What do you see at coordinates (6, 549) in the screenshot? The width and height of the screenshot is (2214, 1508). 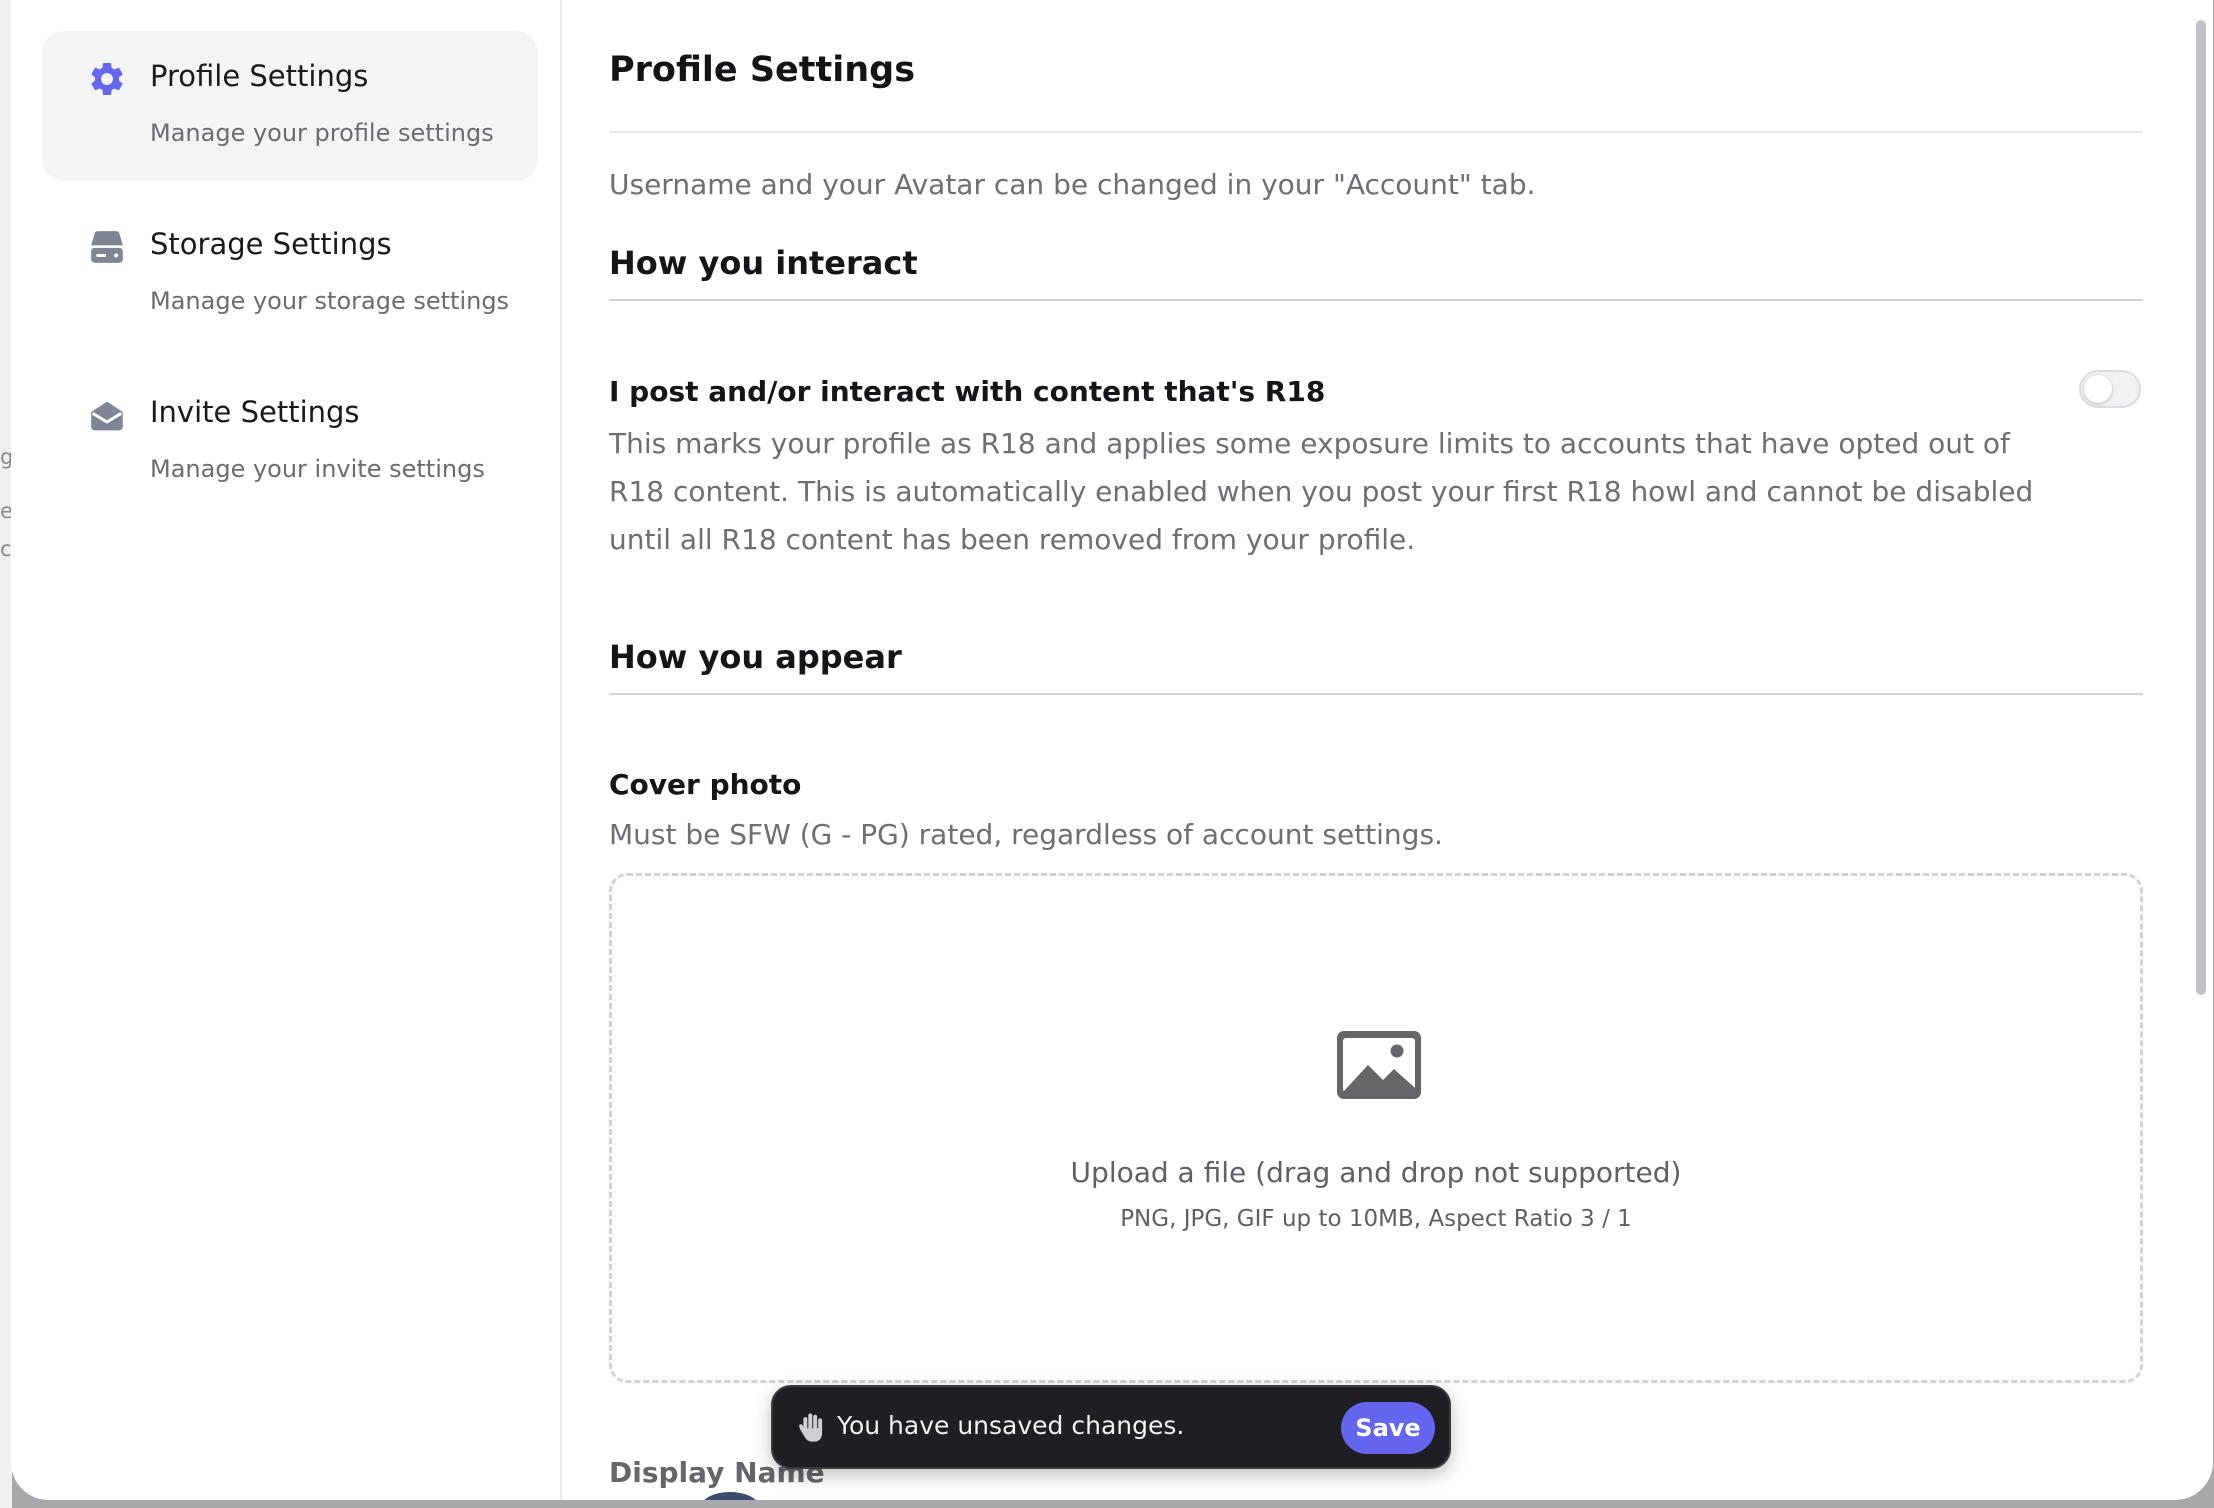 I see `backdrop-text: c` at bounding box center [6, 549].